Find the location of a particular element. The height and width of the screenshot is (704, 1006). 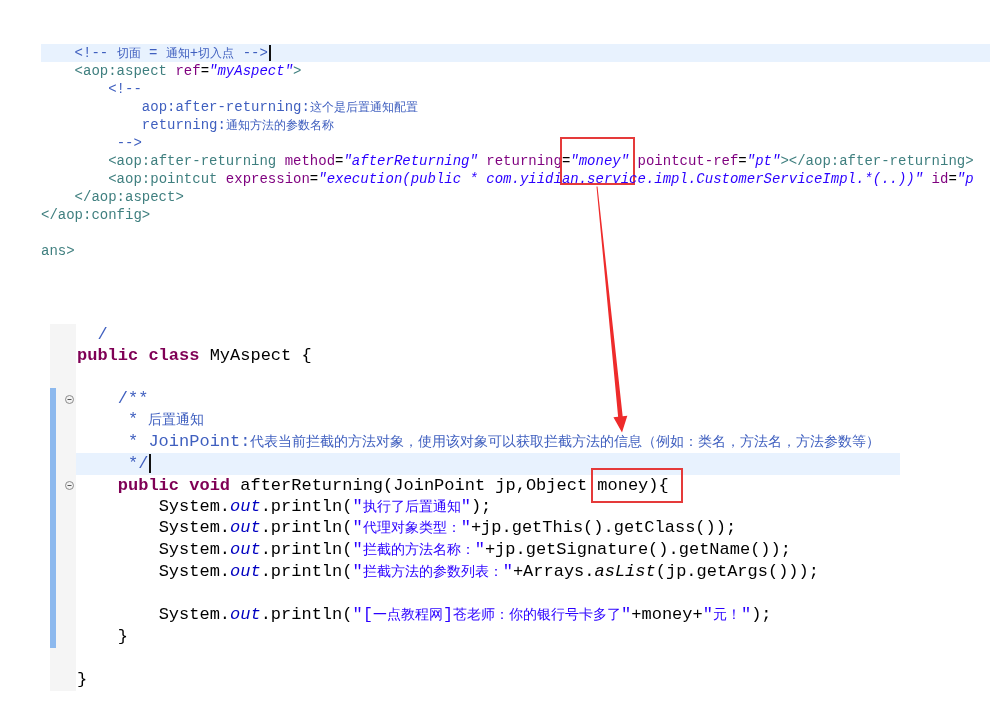

code-line: </aop:aspect> is located at coordinates (129, 197).